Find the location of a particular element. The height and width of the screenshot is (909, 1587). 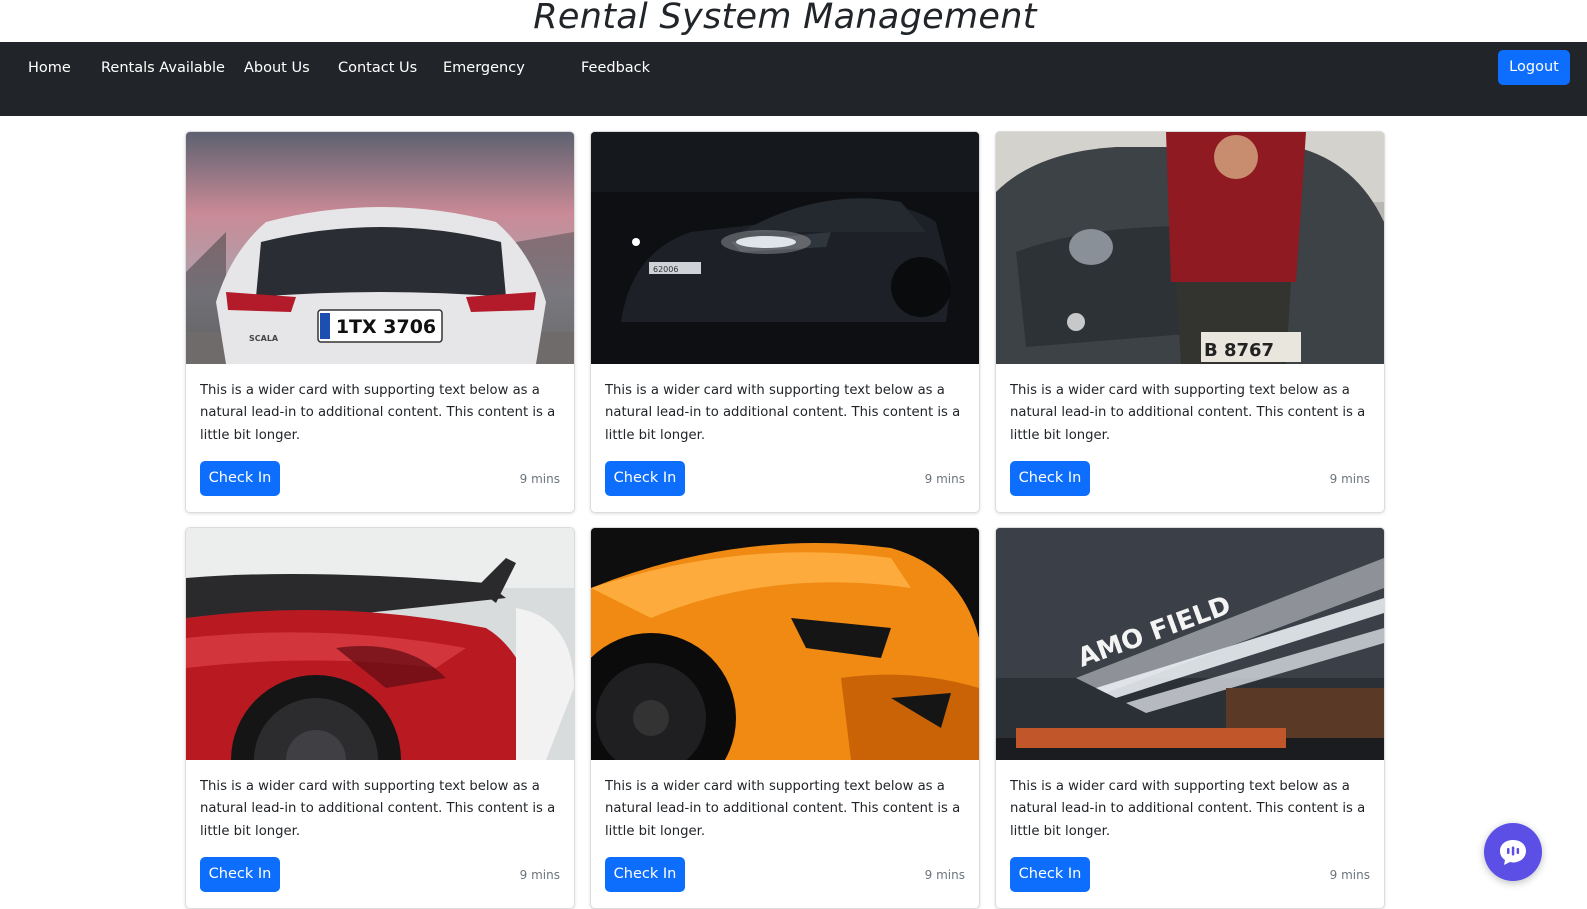

chat-bubble-icon is located at coordinates (1513, 852).